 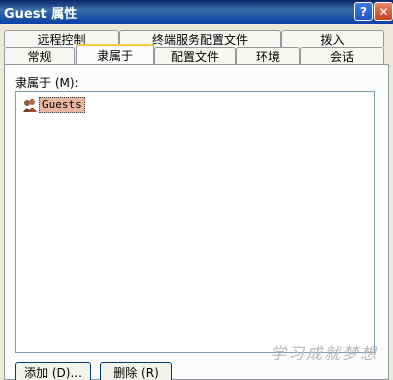 What do you see at coordinates (136, 371) in the screenshot?
I see `remove-button: 删除 (R)` at bounding box center [136, 371].